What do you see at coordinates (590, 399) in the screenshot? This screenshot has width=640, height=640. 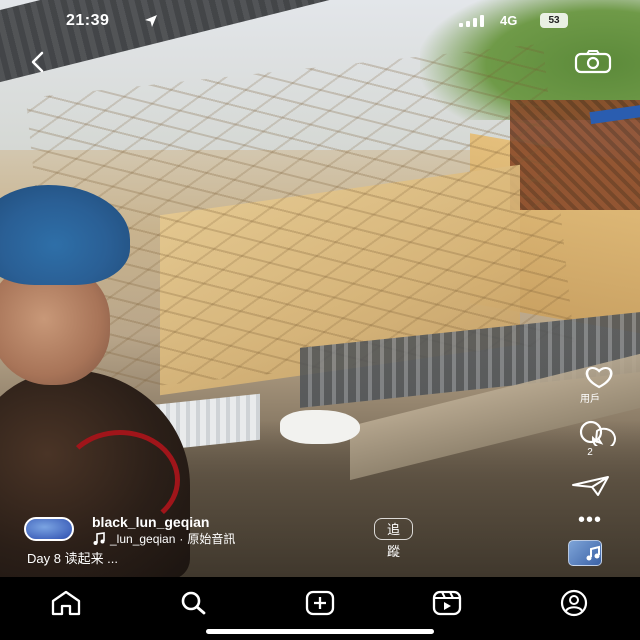 I see `likes-label: 用戶` at bounding box center [590, 399].